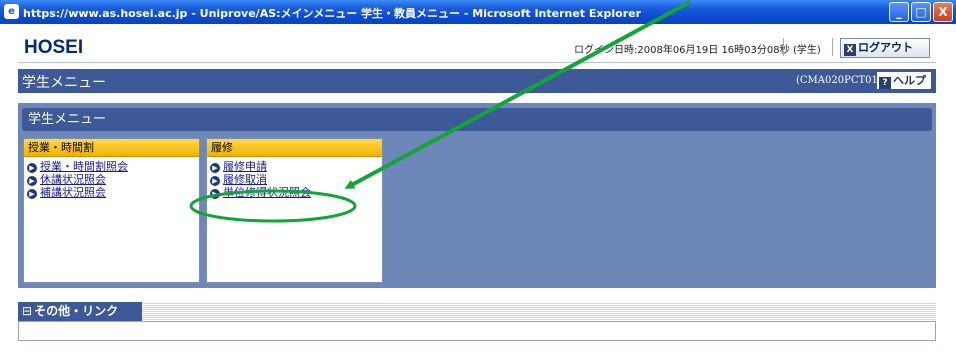 This screenshot has width=956, height=355. What do you see at coordinates (113, 192) in the screenshot?
I see `menu-item: ▶ 補講状況照会` at bounding box center [113, 192].